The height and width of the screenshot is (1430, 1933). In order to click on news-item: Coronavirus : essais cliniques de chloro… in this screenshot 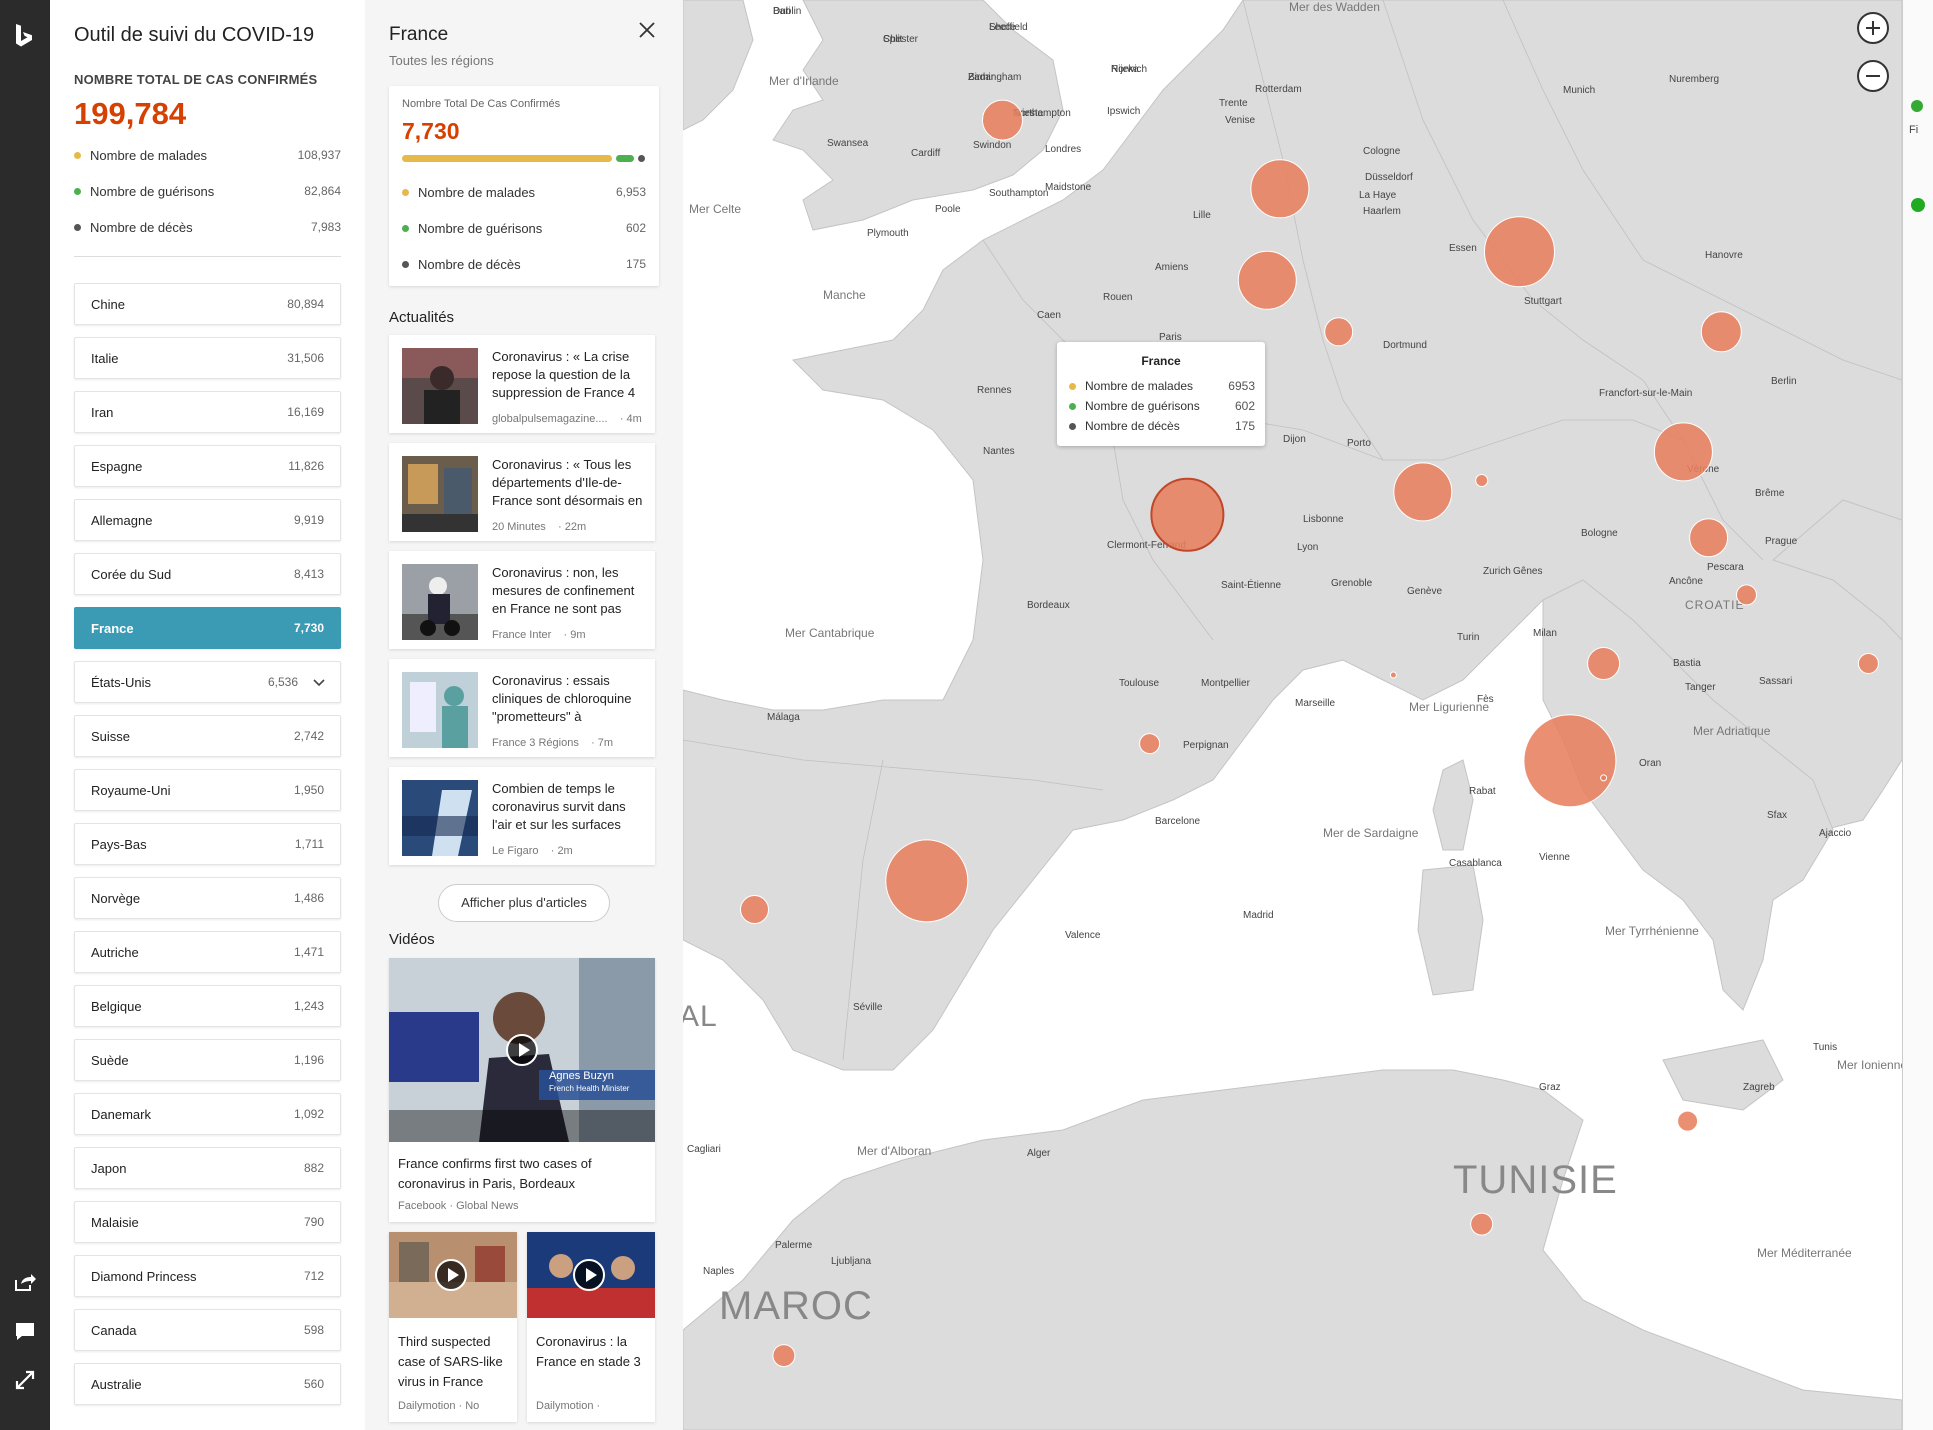, I will do `click(522, 708)`.